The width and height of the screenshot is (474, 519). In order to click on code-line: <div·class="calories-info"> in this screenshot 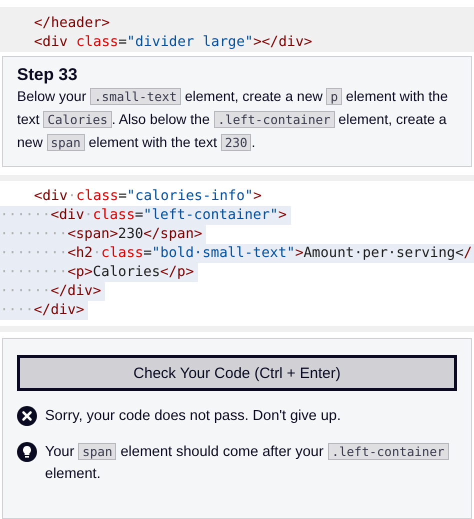, I will do `click(148, 196)`.